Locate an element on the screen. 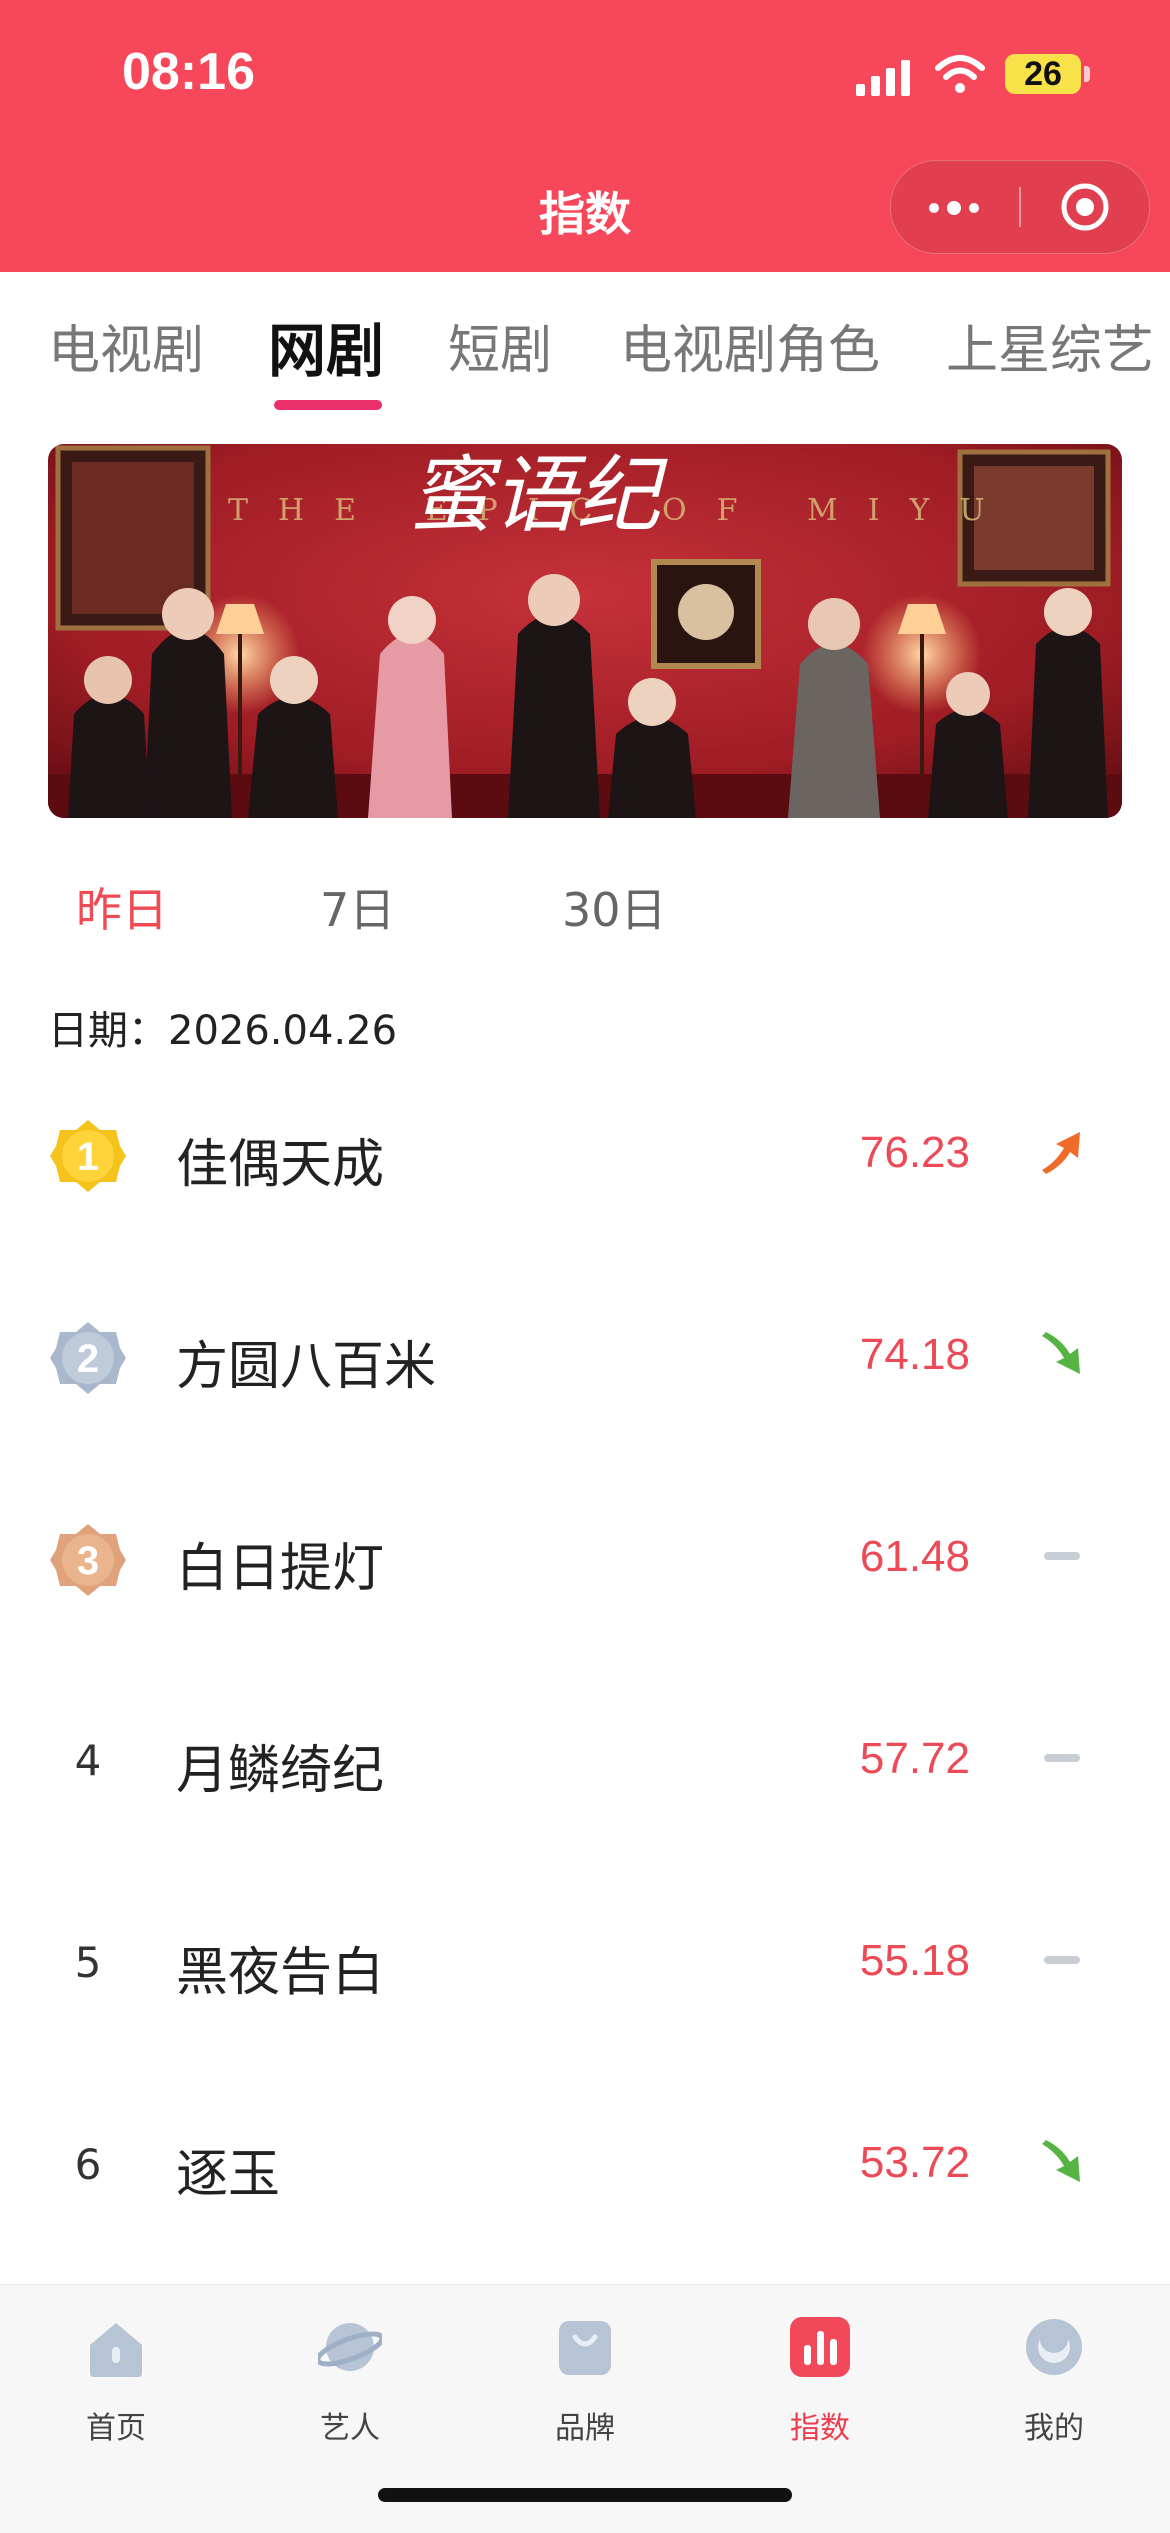 This screenshot has height=2533, width=1170. rank-number: 6 is located at coordinates (88, 2164).